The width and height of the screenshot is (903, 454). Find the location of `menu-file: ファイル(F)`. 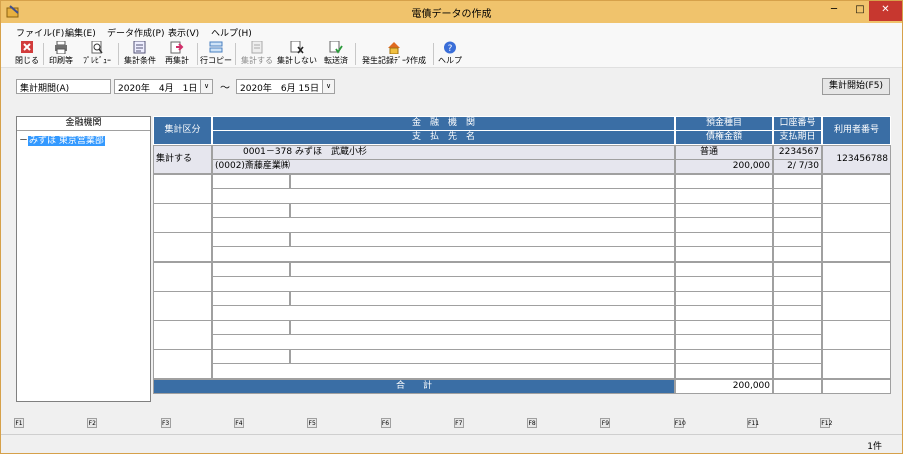

menu-file: ファイル(F) is located at coordinates (40, 32).